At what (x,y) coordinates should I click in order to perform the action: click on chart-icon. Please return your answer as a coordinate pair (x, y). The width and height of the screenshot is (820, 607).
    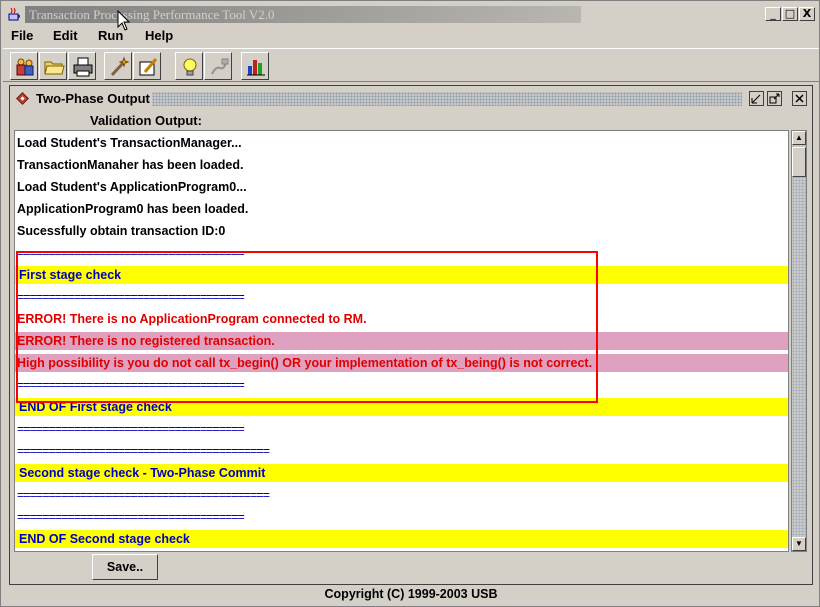
    Looking at the image, I should click on (256, 68).